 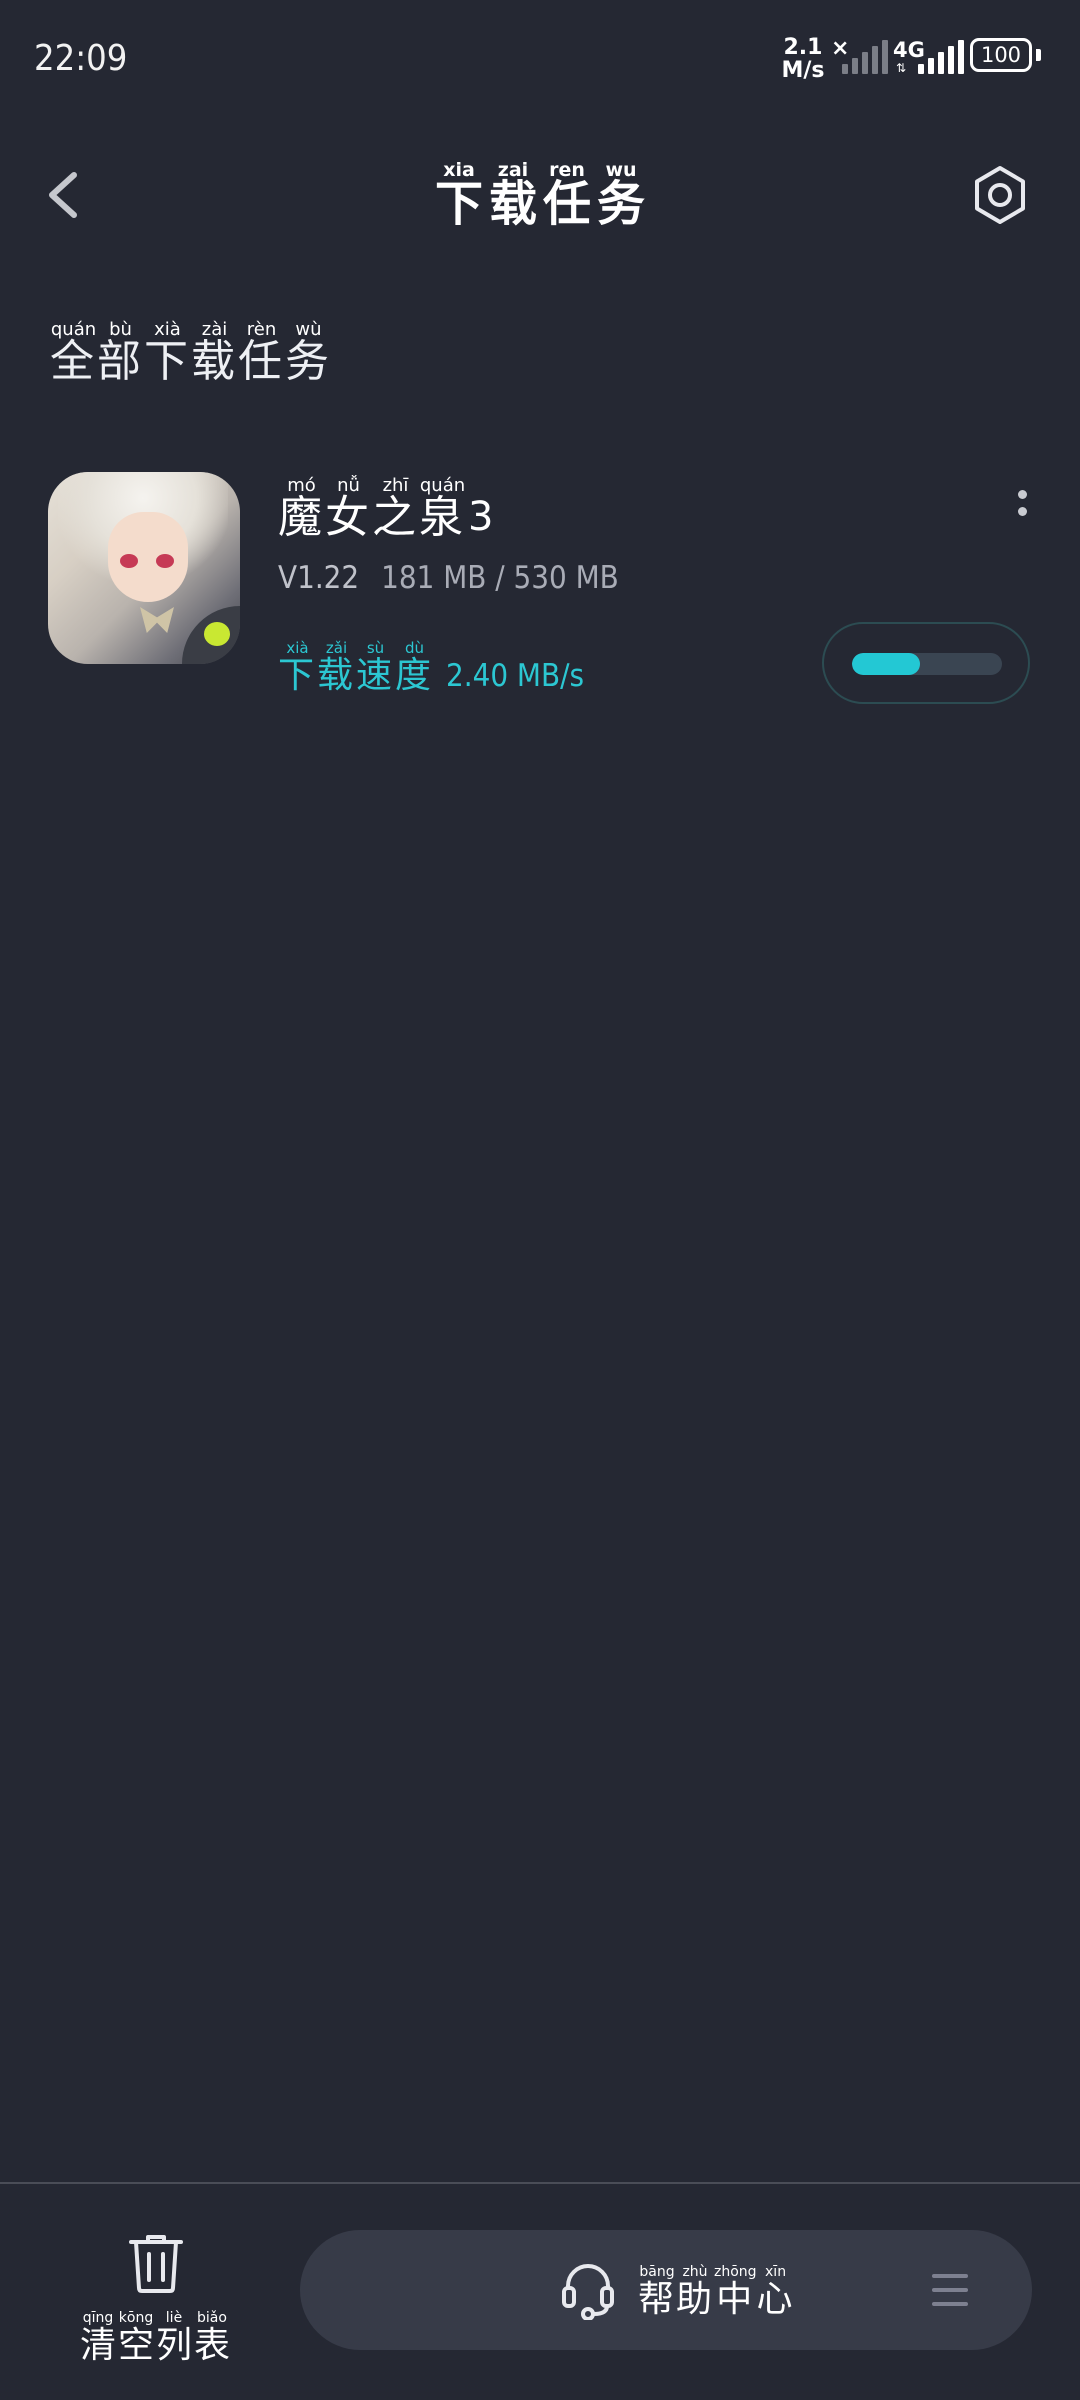 I want to click on section-char: quán 全, so click(x=73, y=352).